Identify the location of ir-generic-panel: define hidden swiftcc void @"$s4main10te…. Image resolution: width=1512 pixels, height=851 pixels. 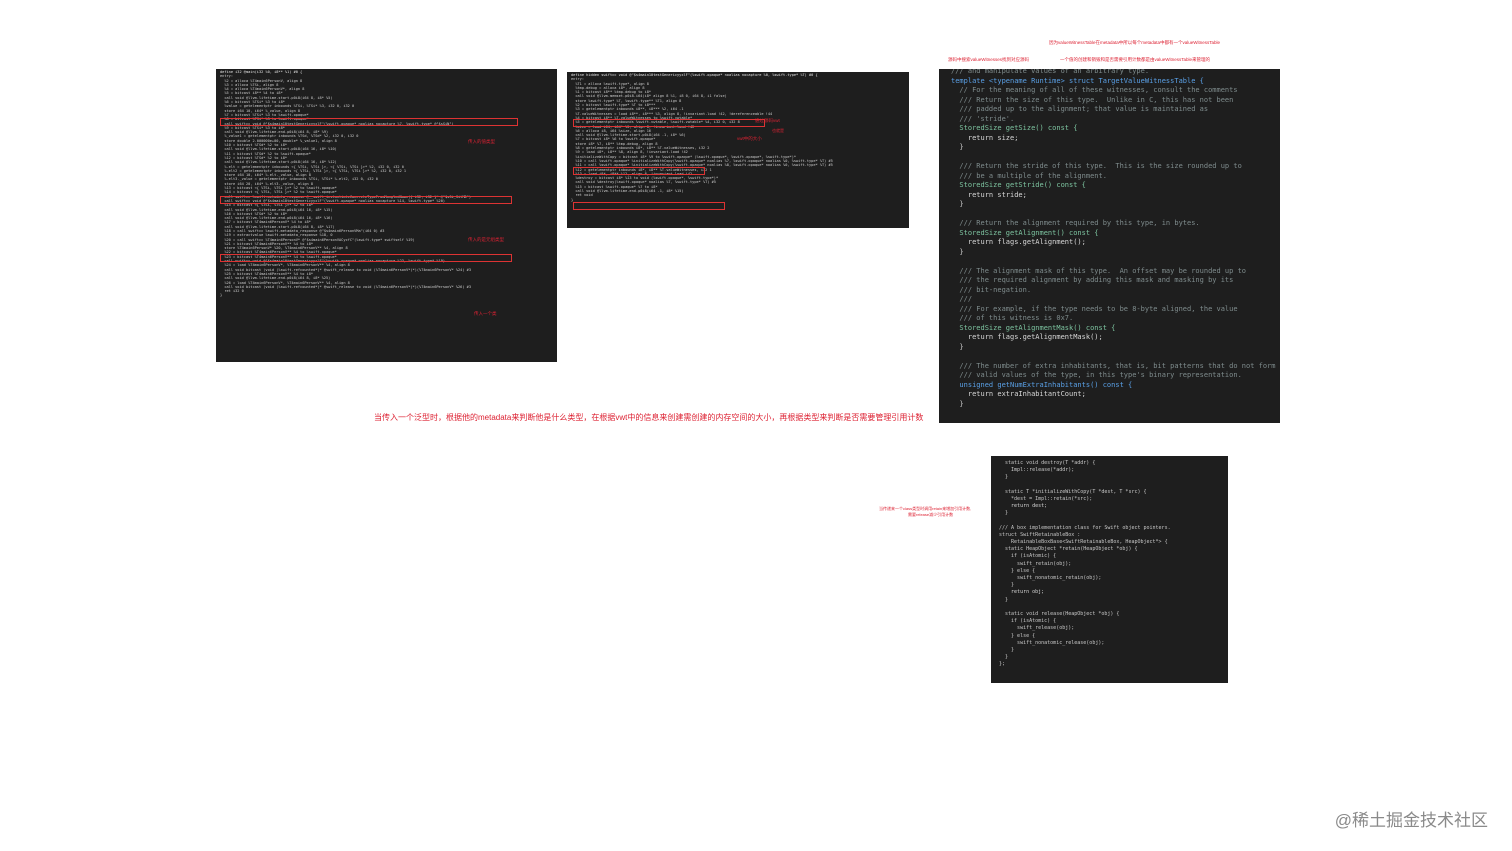
(738, 150).